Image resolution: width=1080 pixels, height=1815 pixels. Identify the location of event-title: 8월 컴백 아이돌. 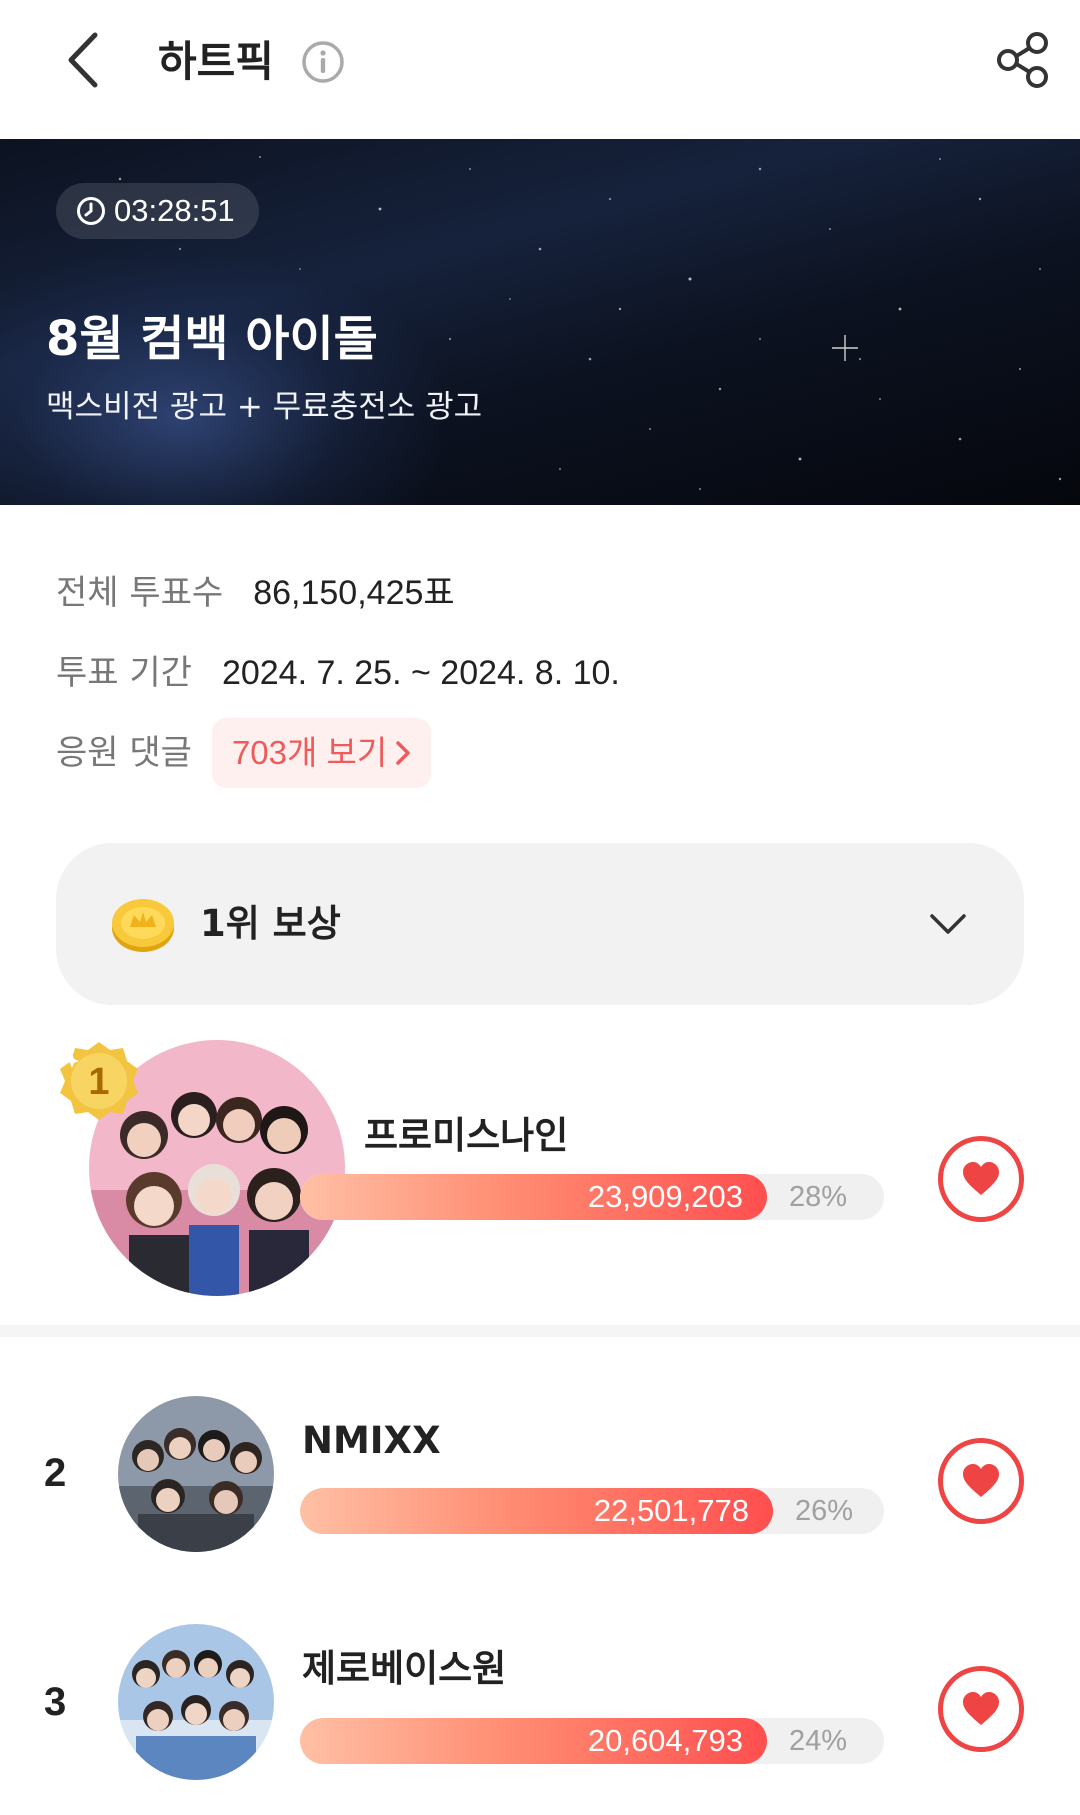
(212, 339).